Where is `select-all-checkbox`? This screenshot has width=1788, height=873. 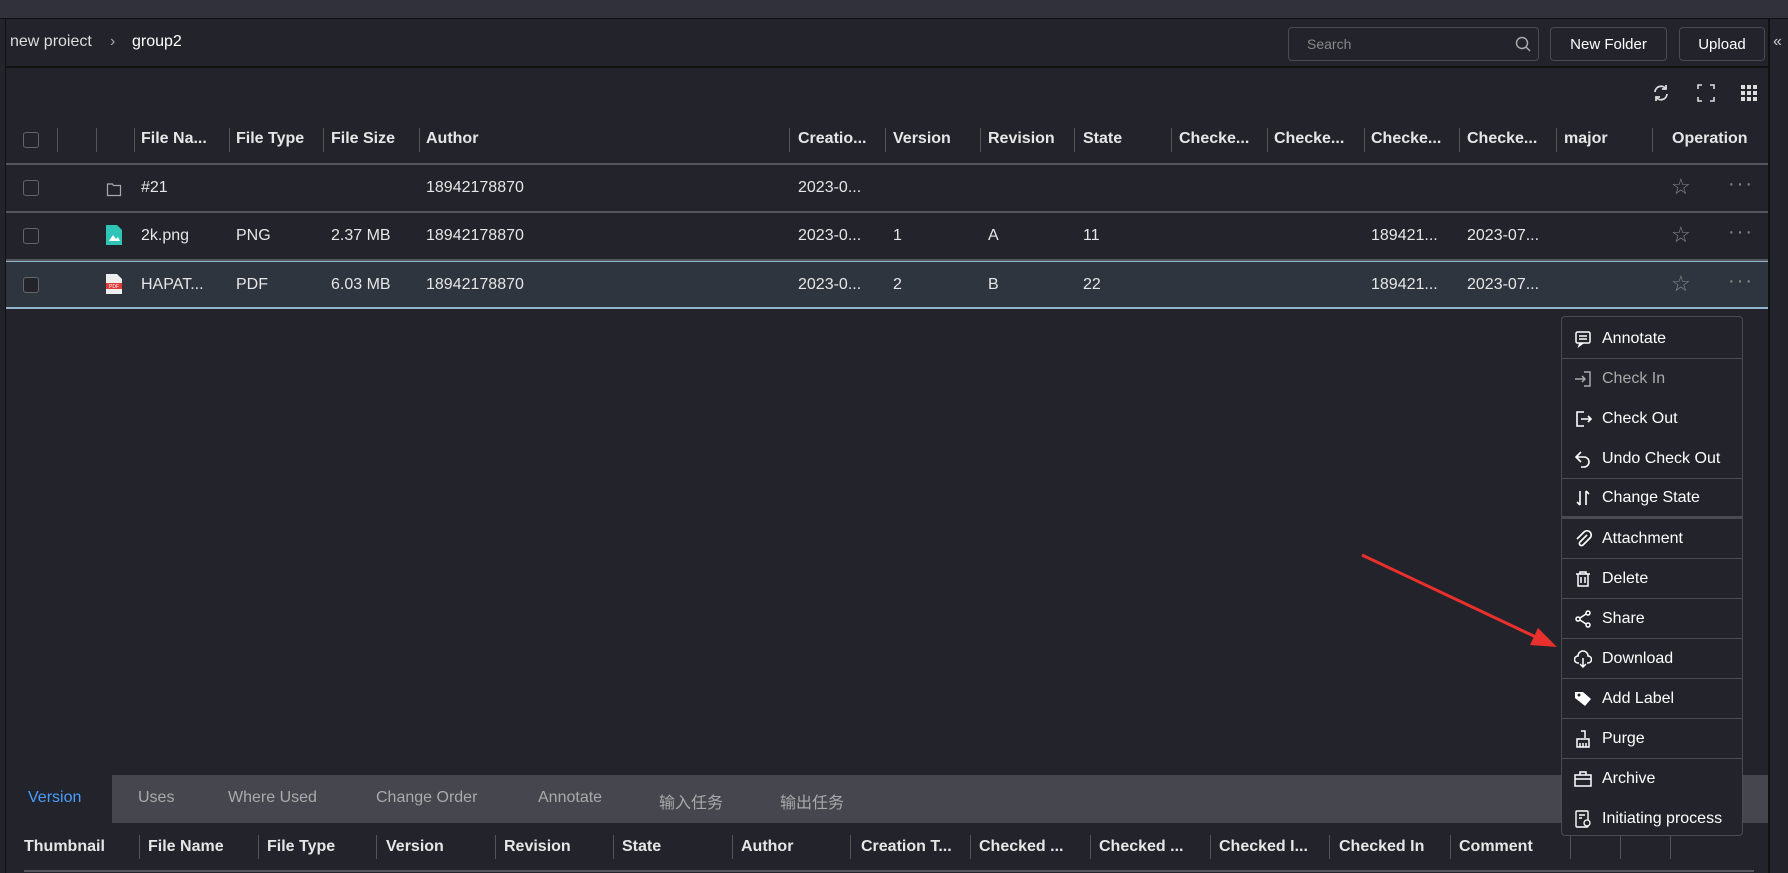
select-all-checkbox is located at coordinates (31, 140).